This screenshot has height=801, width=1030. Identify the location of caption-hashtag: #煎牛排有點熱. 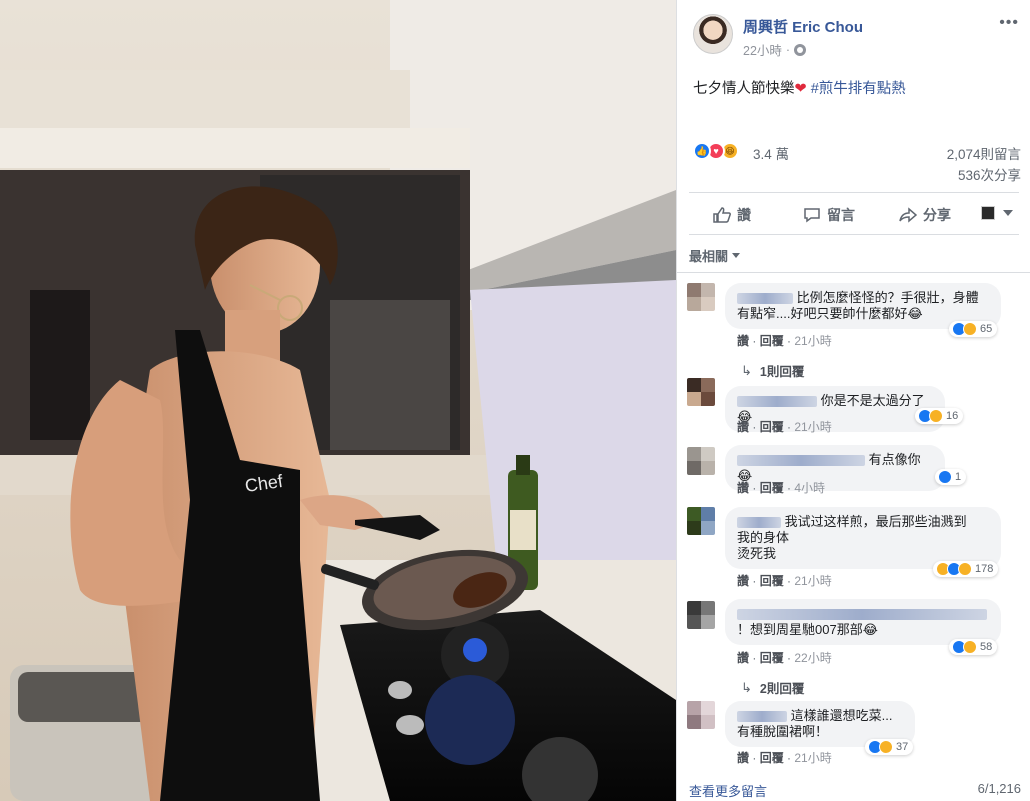
(858, 89).